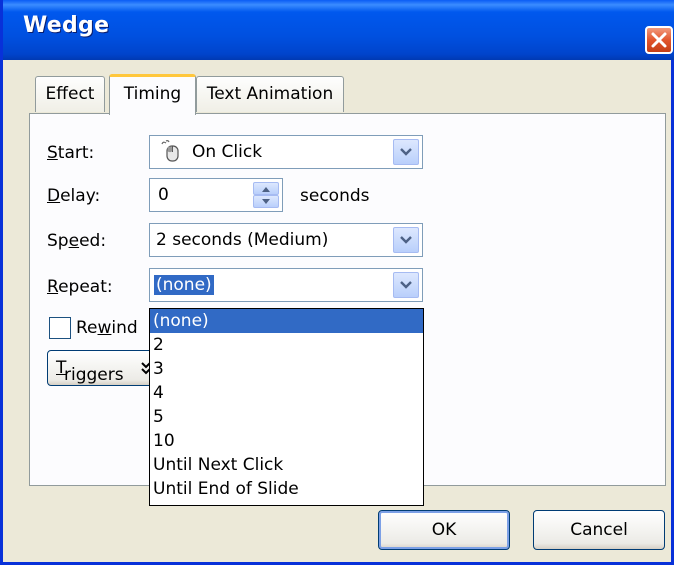 The height and width of the screenshot is (565, 674). I want to click on ok-button: OK, so click(444, 530).